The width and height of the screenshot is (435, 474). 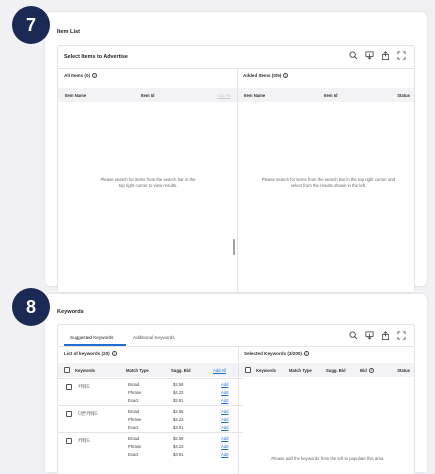 I want to click on keywords-title: Keywords, so click(x=70, y=312).